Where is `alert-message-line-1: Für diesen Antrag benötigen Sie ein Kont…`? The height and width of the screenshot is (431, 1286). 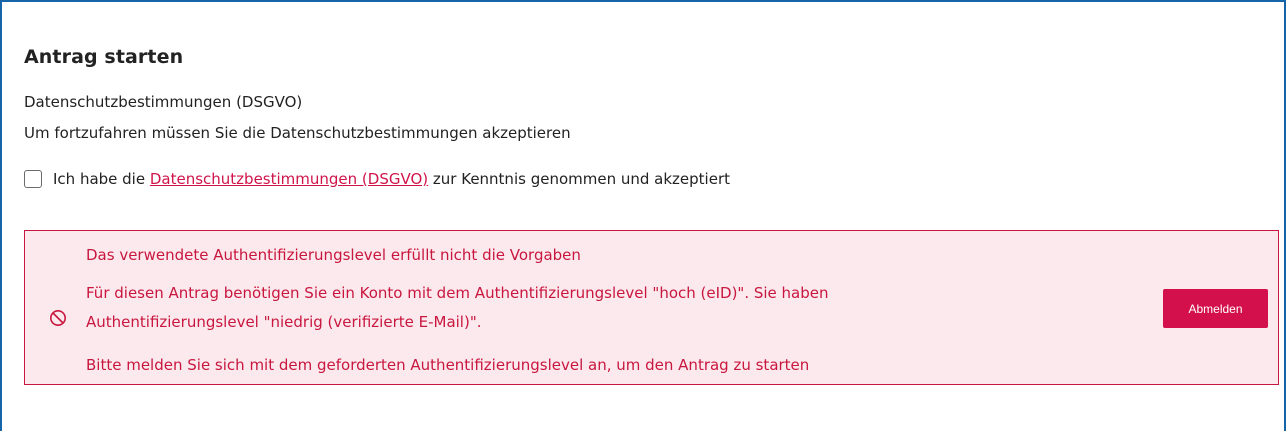
alert-message-line-1: Für diesen Antrag benötigen Sie ein Kont… is located at coordinates (457, 293).